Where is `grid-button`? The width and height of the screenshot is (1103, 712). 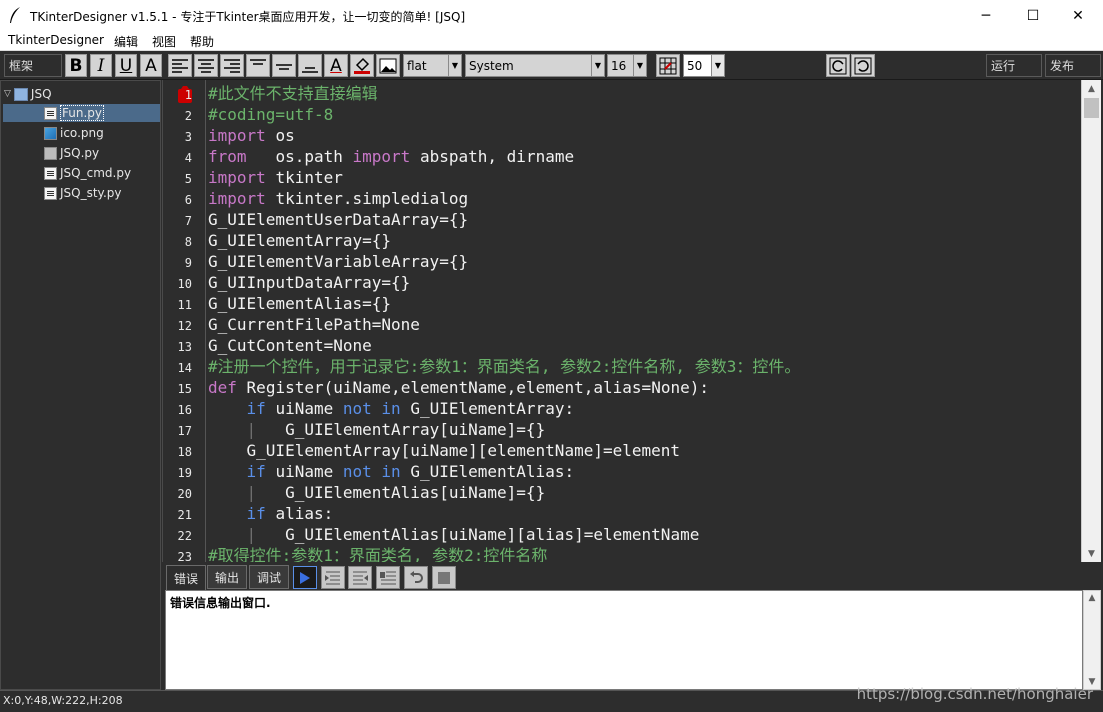 grid-button is located at coordinates (668, 65).